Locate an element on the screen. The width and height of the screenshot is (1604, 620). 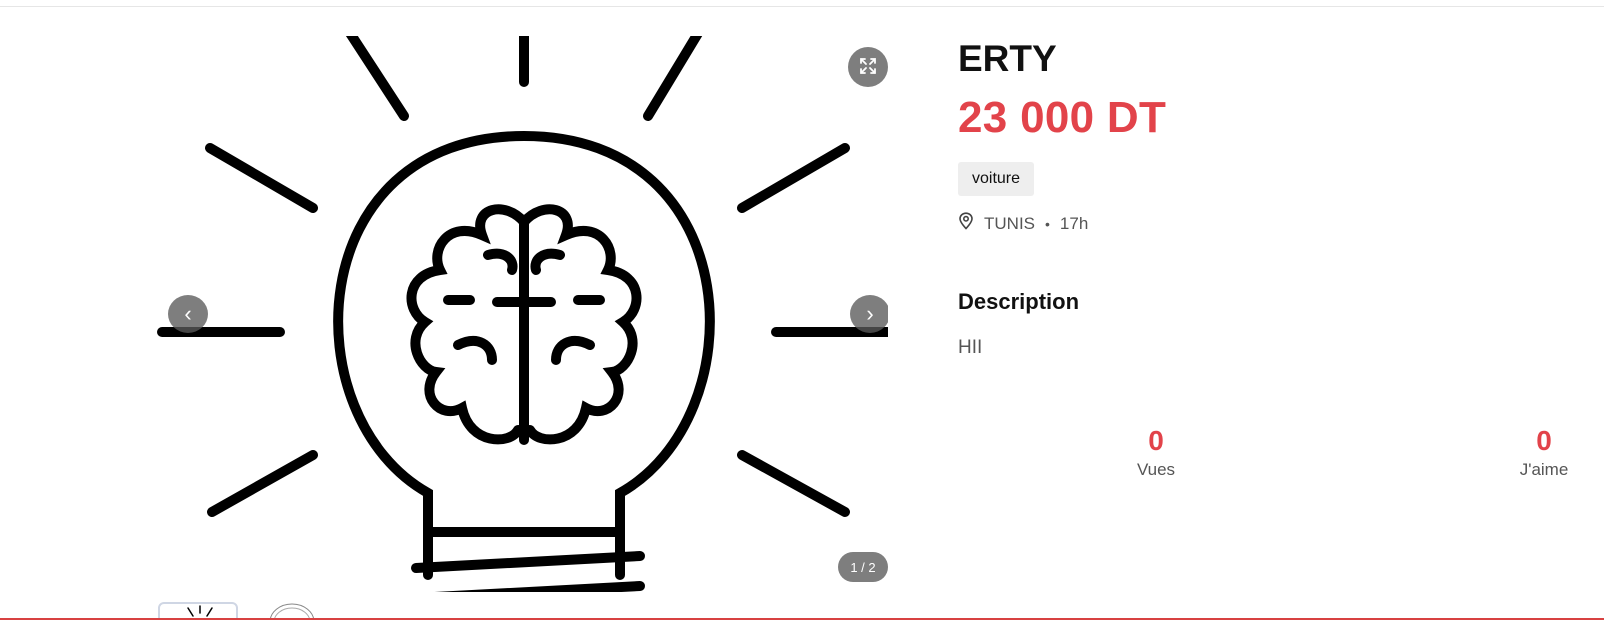
image-counter: 1 / 2 is located at coordinates (863, 567).